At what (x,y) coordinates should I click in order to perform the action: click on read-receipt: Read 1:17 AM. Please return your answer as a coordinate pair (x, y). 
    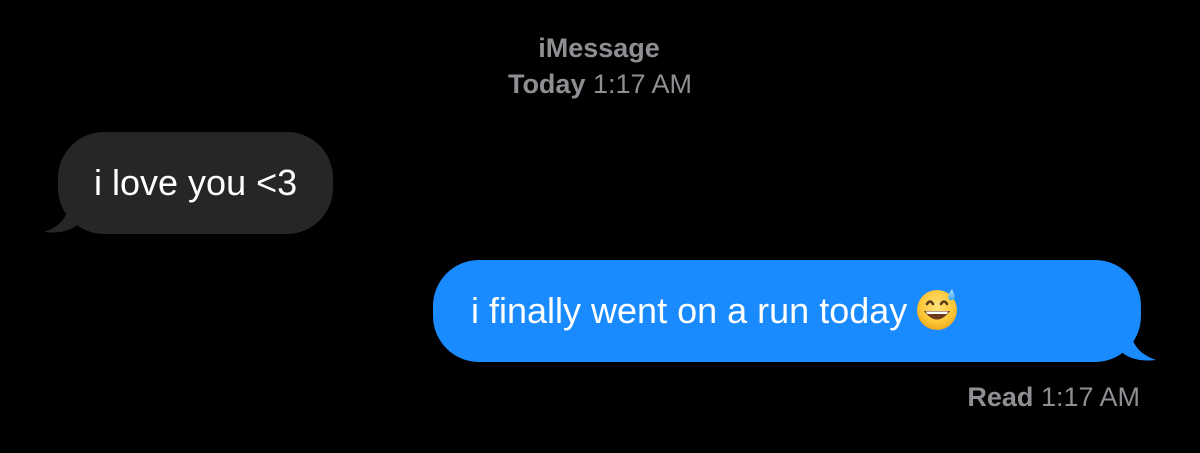
    Looking at the image, I should click on (1053, 397).